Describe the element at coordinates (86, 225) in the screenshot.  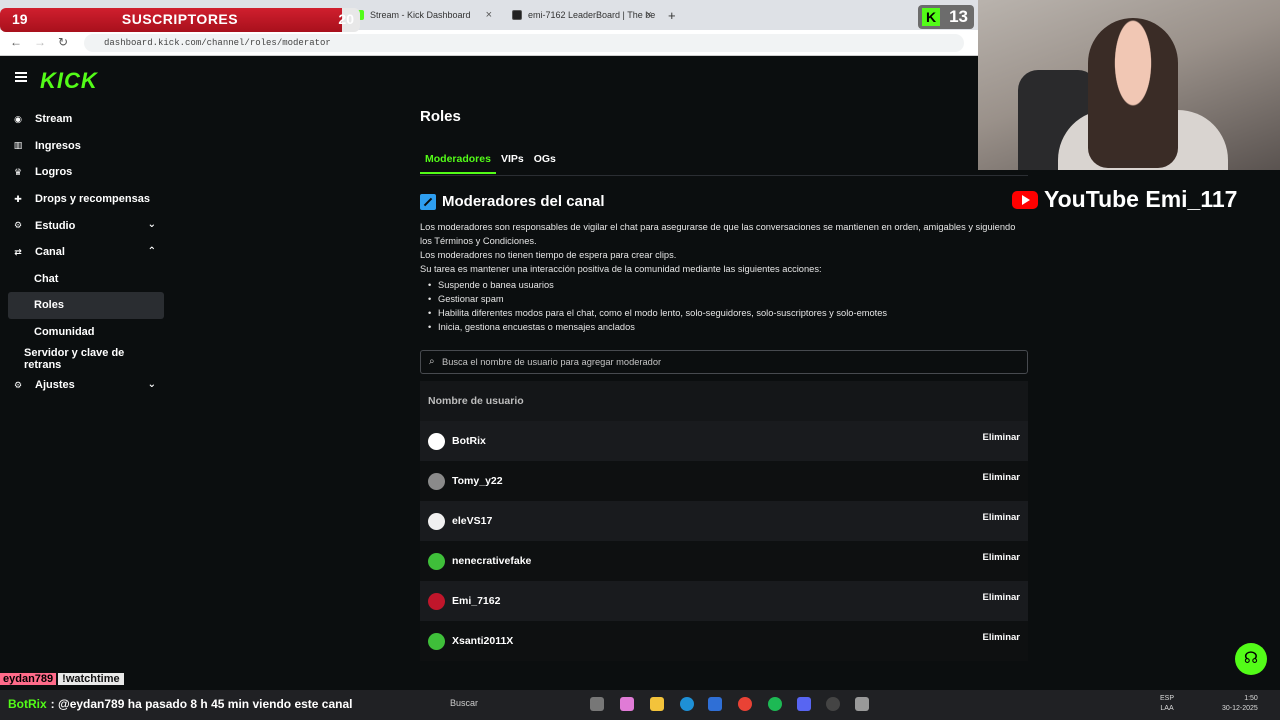
I see `sidebar-item-estudio: ⚙ Estudio ⌄` at that location.